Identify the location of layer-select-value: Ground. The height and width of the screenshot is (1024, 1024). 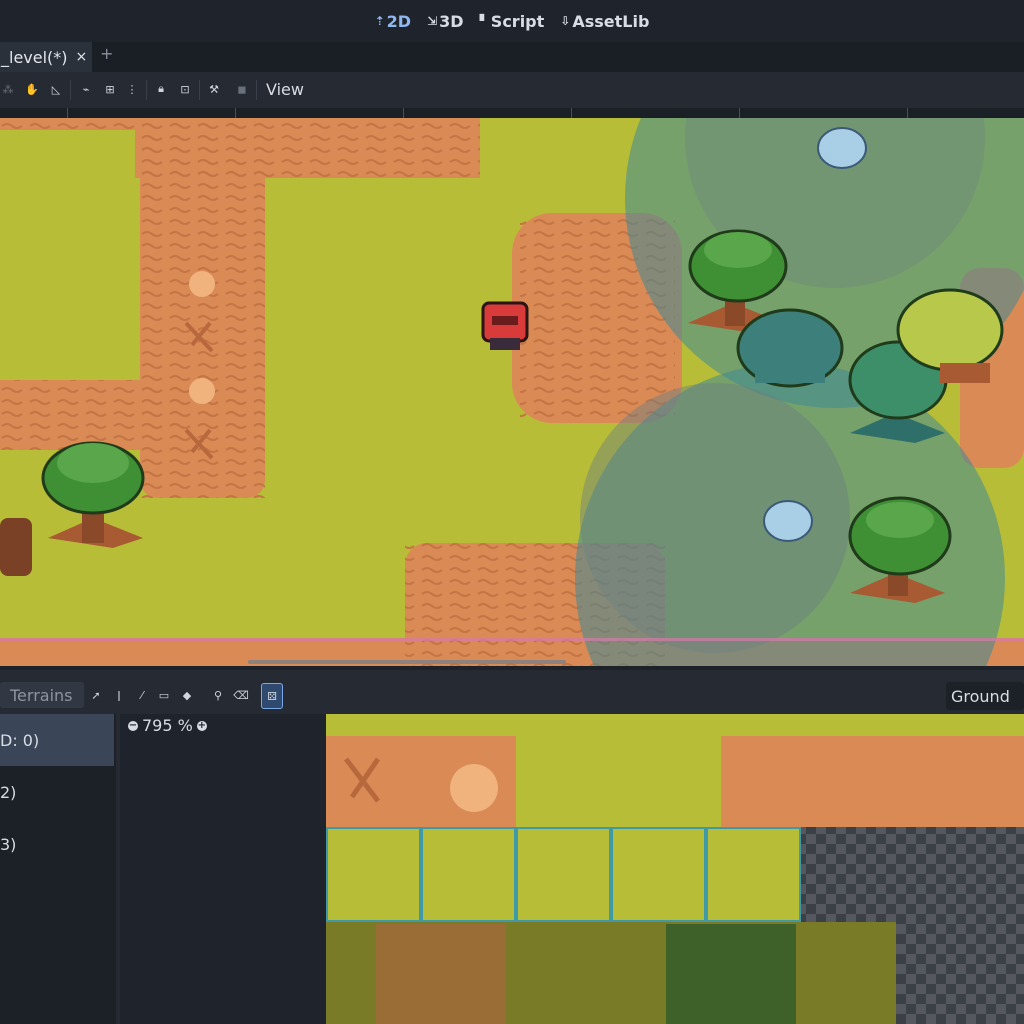
(980, 696).